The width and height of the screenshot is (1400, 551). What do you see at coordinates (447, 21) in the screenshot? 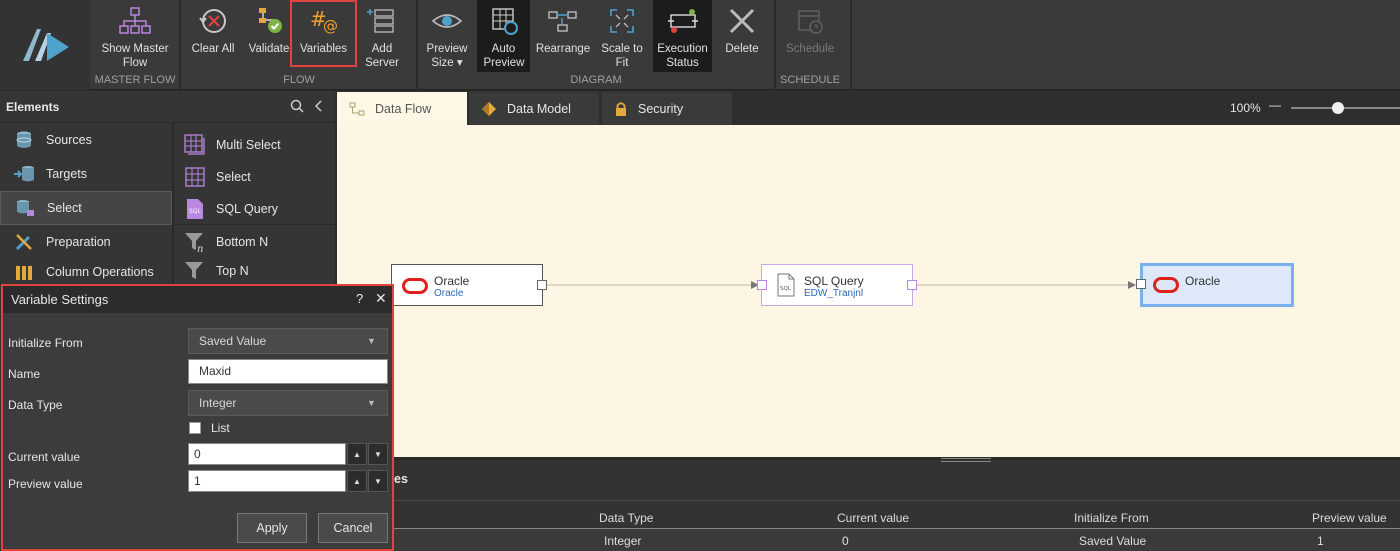
I see `eye-icon` at bounding box center [447, 21].